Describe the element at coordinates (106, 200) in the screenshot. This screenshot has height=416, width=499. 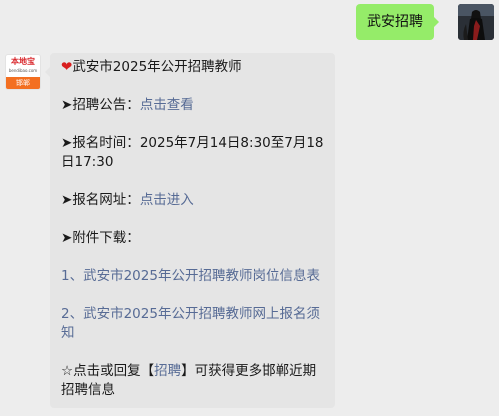
I see `registration-site-label: 报名网址：` at that location.